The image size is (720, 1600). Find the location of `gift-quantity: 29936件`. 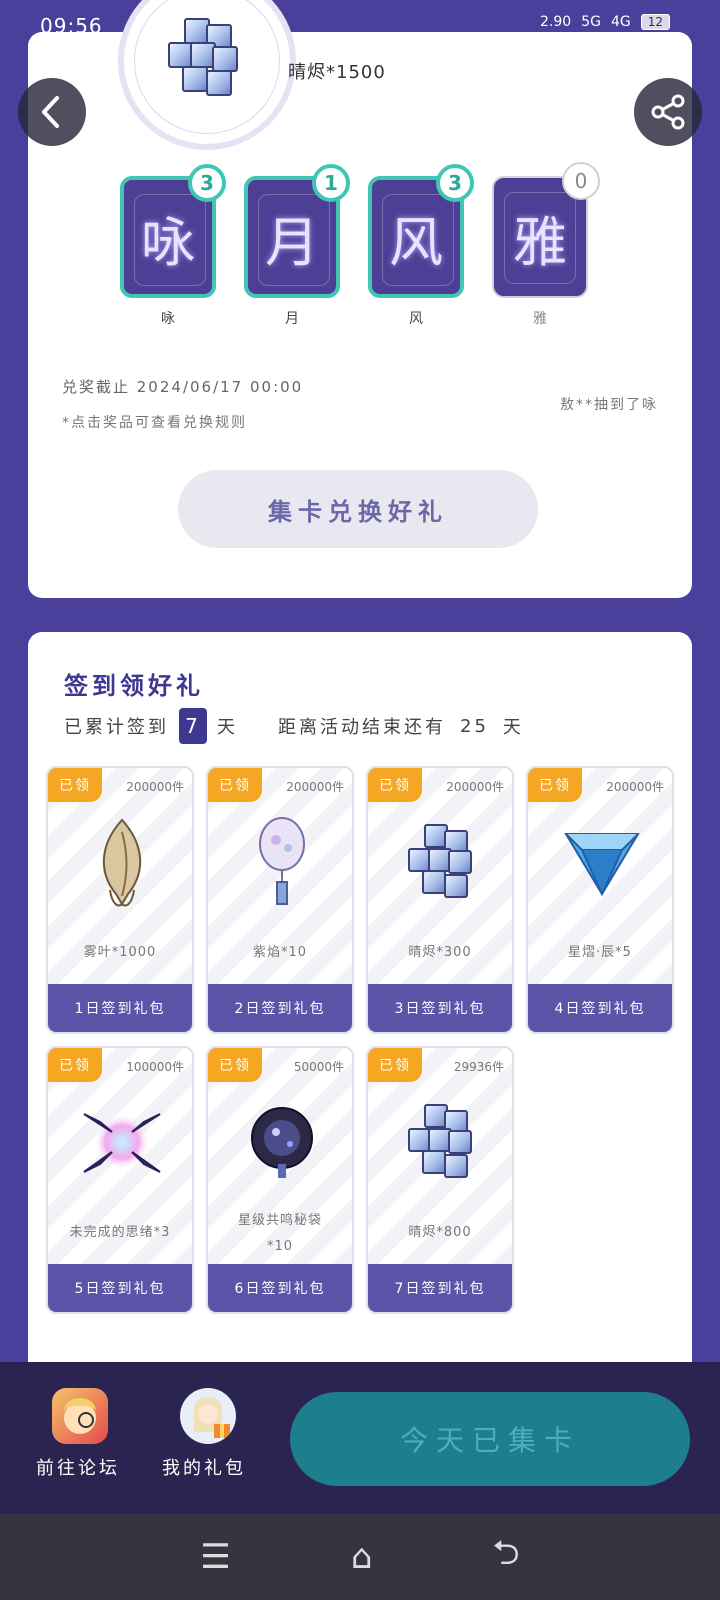

gift-quantity: 29936件 is located at coordinates (478, 1067).